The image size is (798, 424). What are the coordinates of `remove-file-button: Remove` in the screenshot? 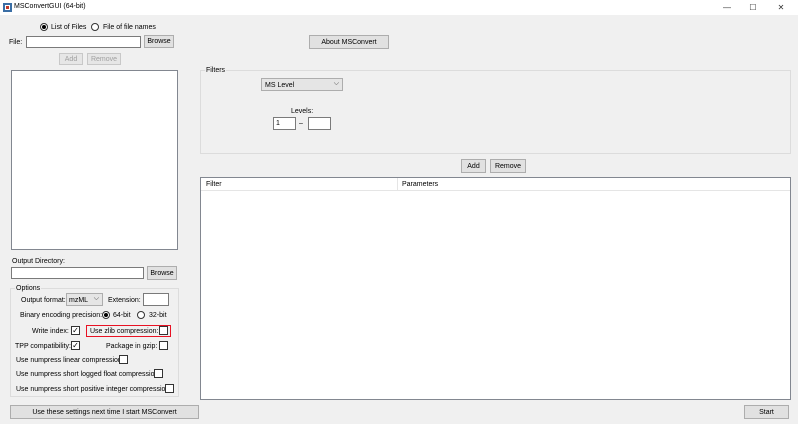 It's located at (104, 59).